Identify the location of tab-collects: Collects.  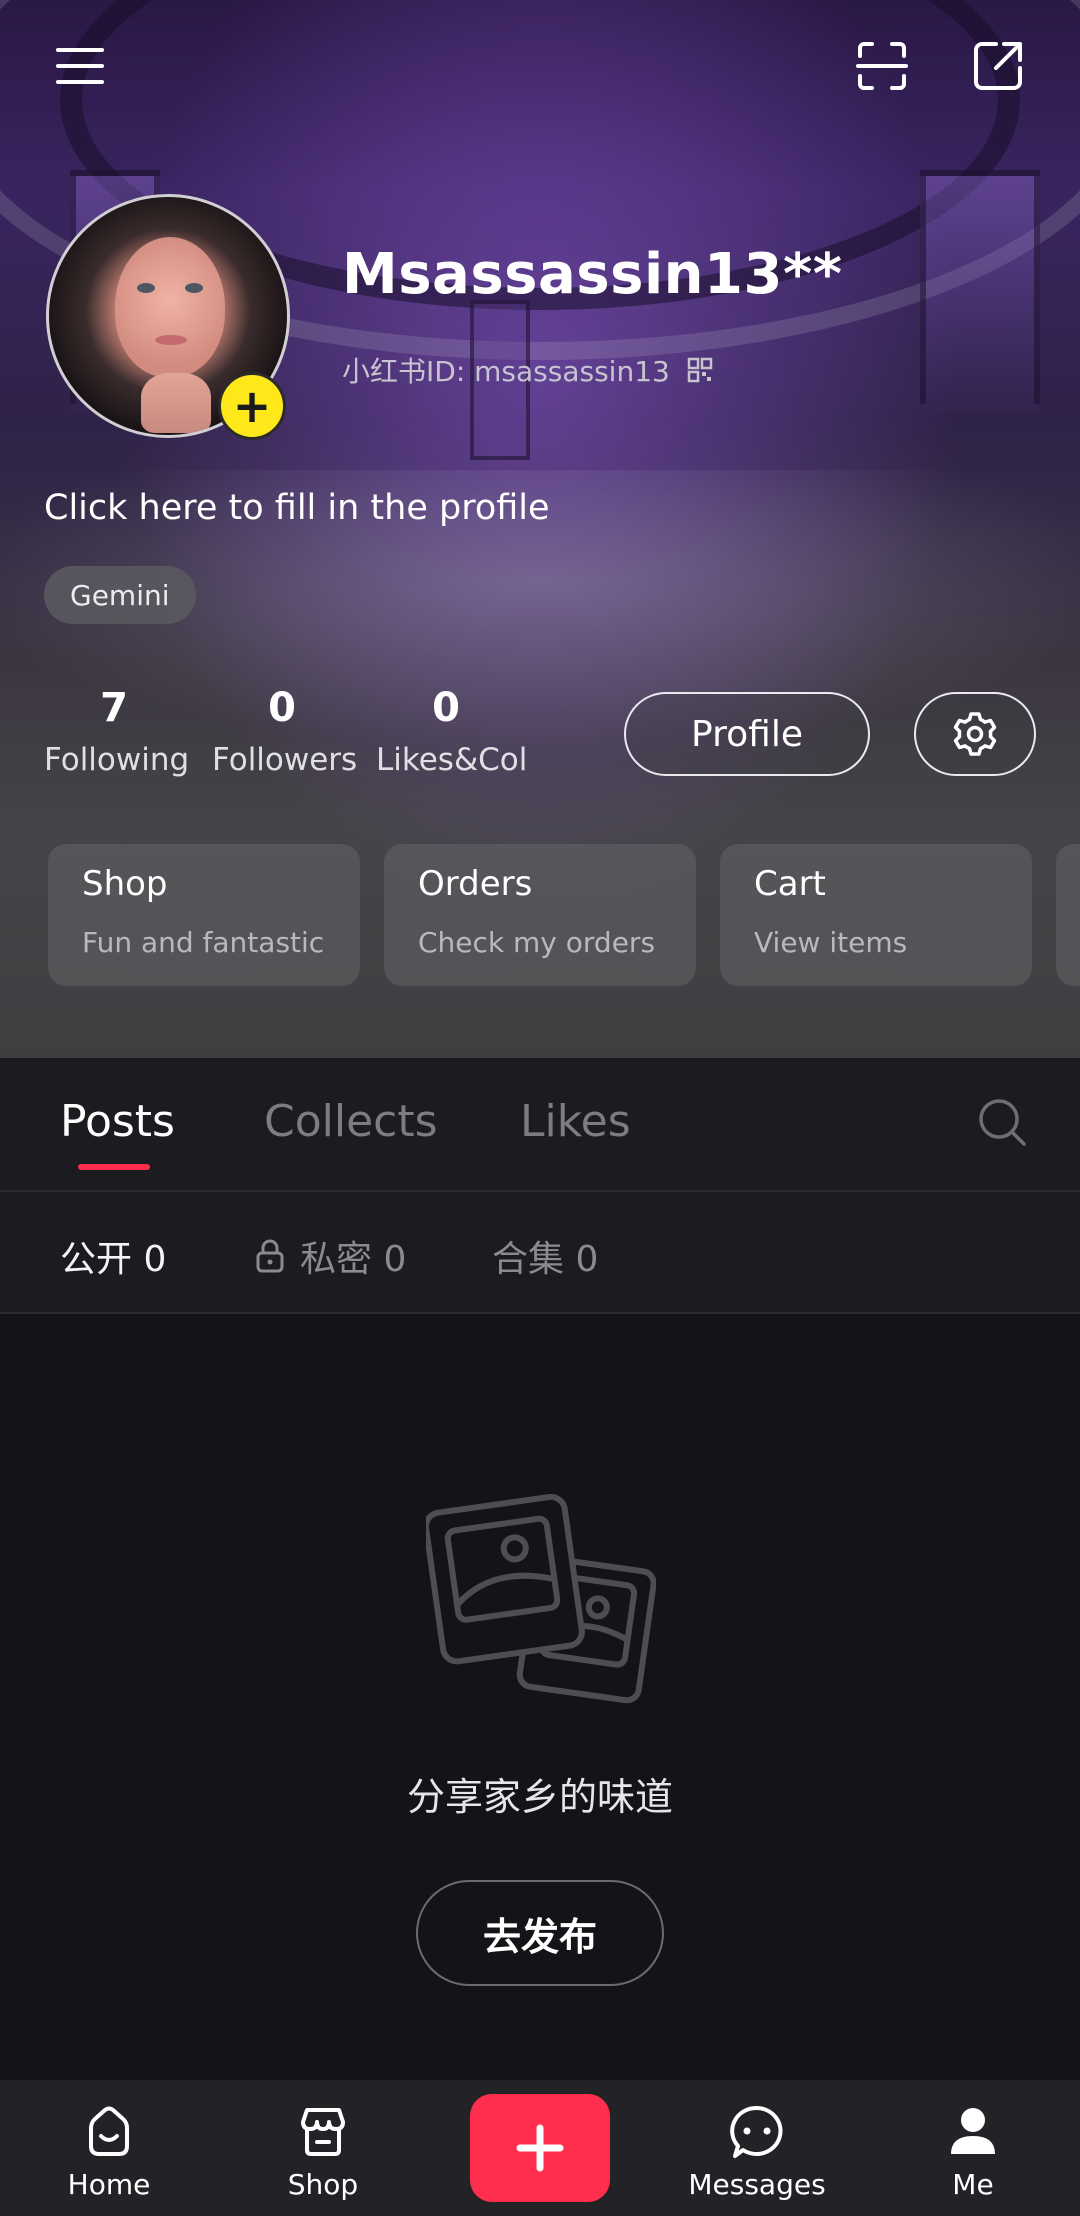
(351, 1121).